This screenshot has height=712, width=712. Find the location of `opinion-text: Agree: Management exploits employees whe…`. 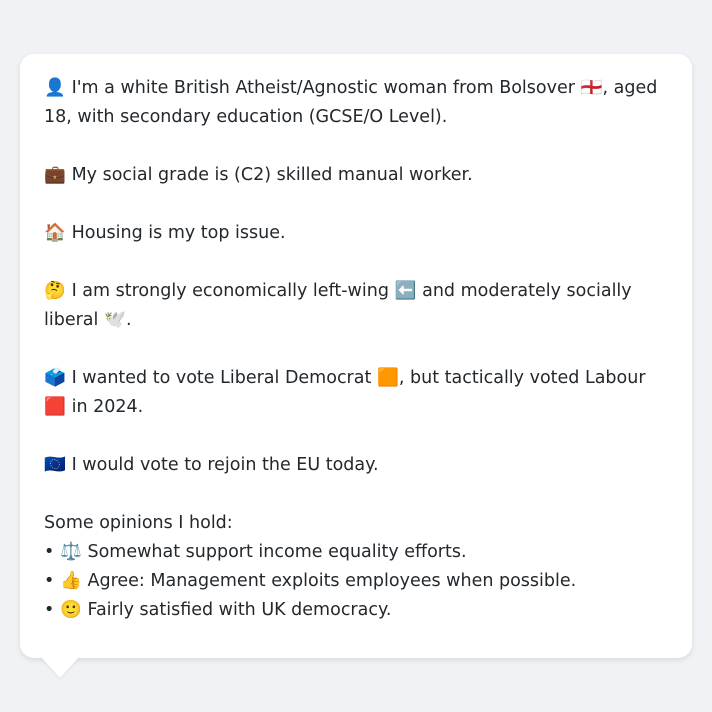

opinion-text: Agree: Management exploits employees whe… is located at coordinates (332, 581).